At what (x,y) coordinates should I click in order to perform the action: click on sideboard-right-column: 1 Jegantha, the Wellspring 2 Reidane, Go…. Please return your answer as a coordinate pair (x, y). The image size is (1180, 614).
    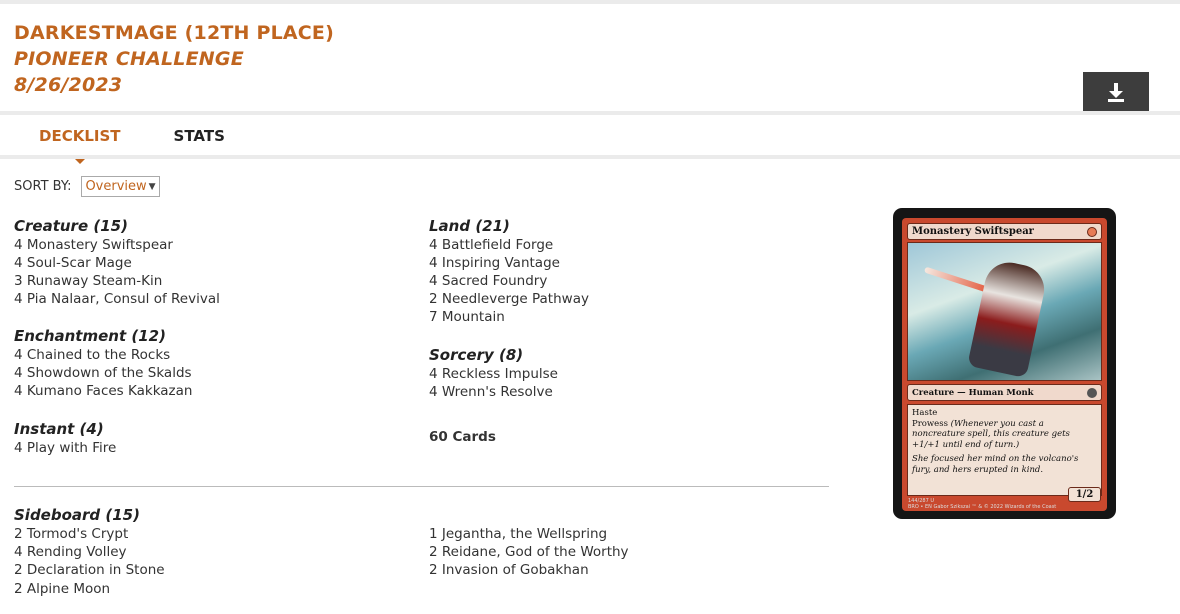
    Looking at the image, I should click on (629, 552).